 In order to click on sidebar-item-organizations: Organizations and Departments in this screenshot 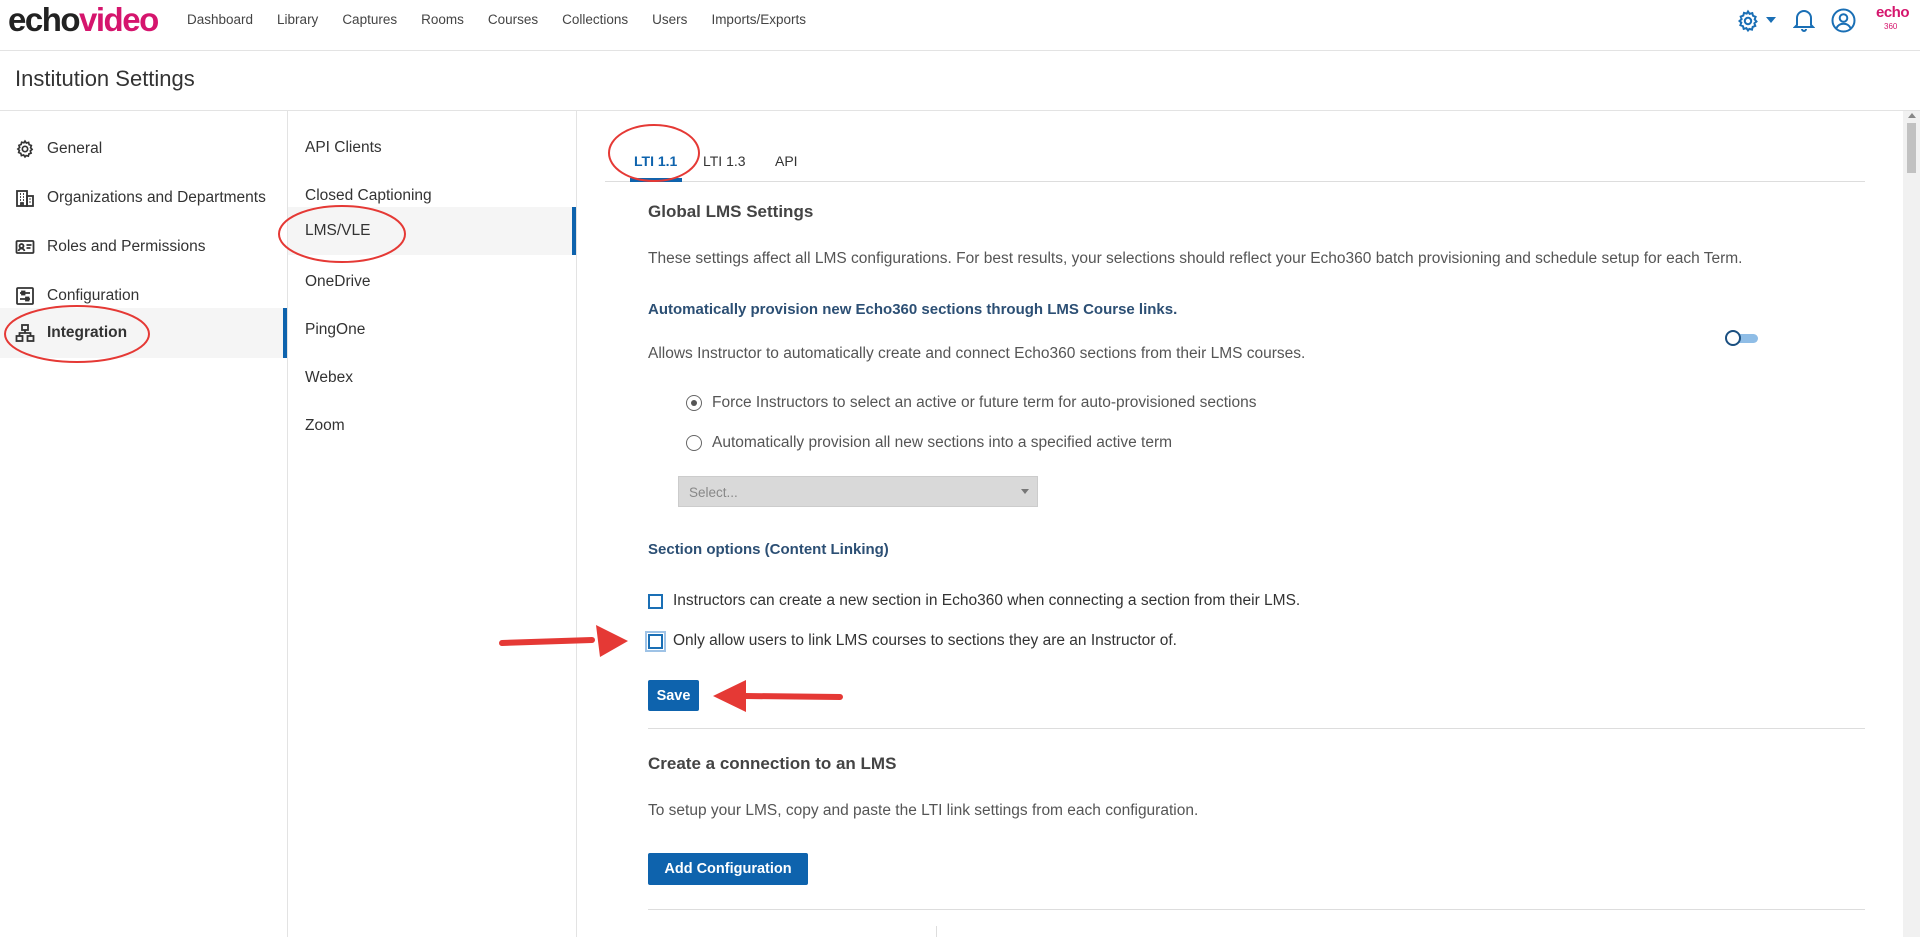, I will do `click(143, 197)`.